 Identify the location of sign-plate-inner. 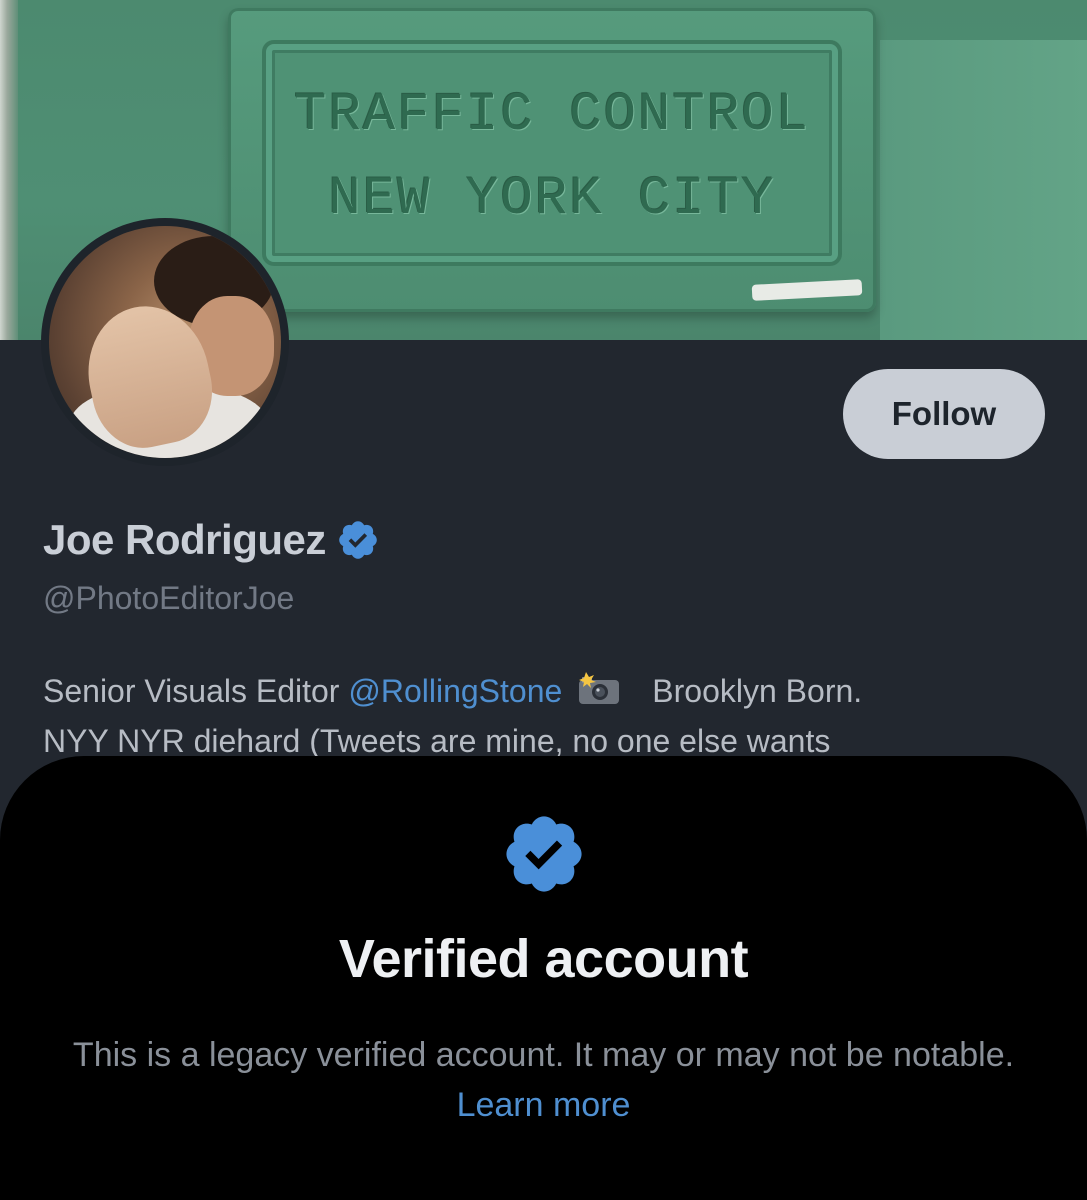
(552, 153).